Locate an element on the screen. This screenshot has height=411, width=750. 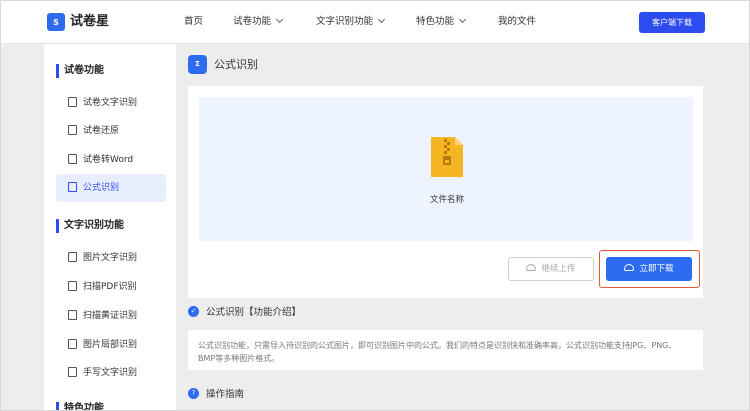
download-now-button: 立即下载 is located at coordinates (649, 269).